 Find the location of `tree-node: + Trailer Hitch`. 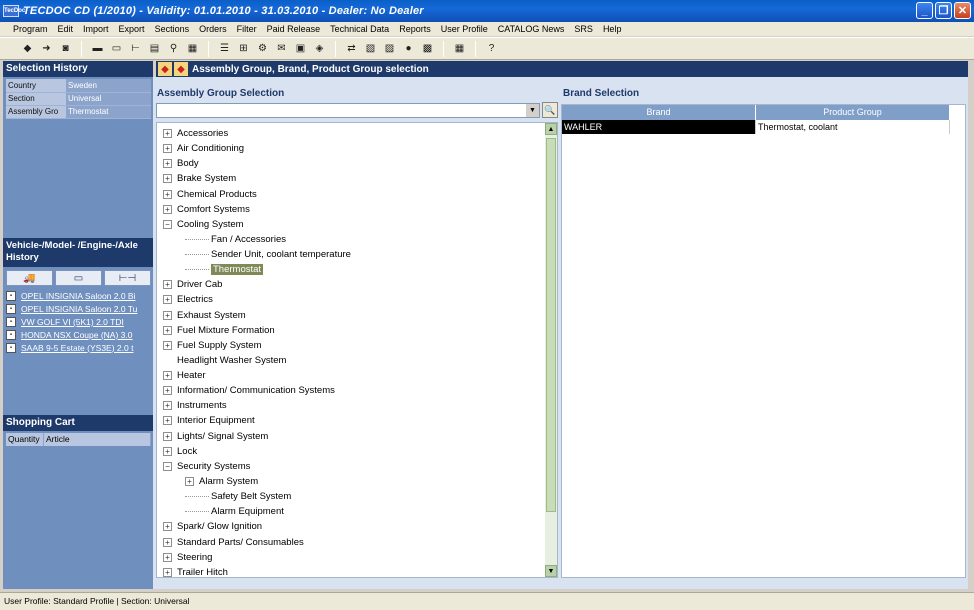

tree-node: + Trailer Hitch is located at coordinates (195, 571).